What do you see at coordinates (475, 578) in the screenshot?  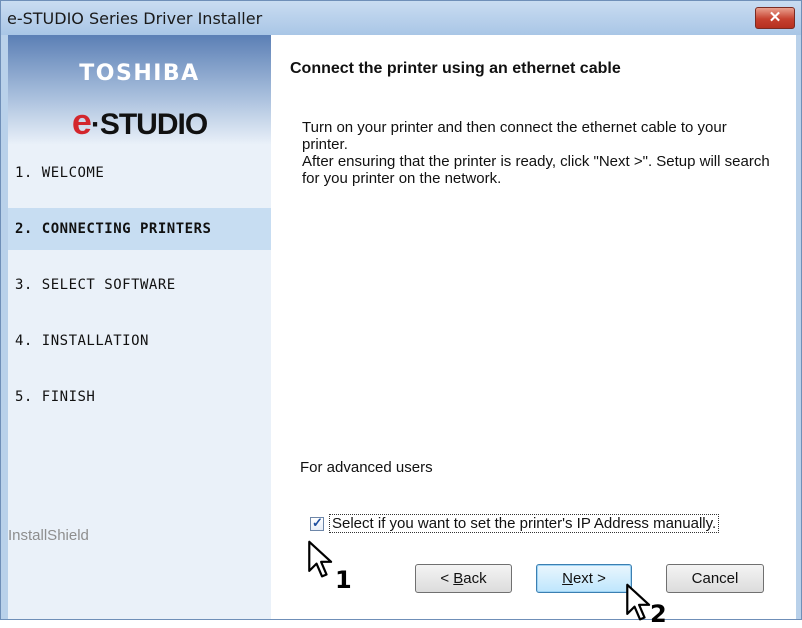 I see `back-rest: ack` at bounding box center [475, 578].